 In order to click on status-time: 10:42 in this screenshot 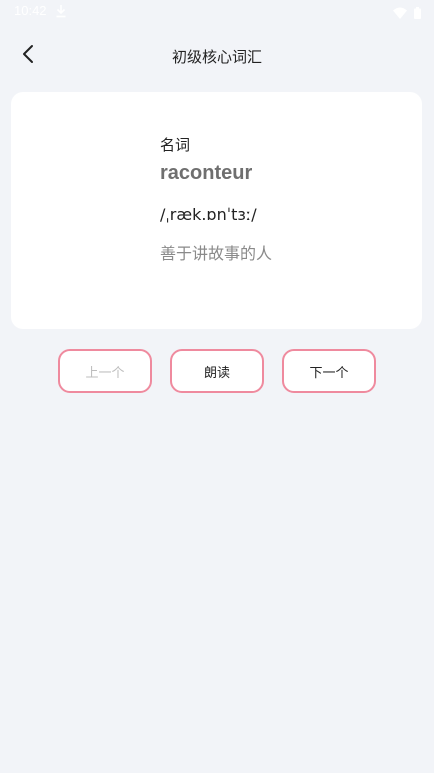, I will do `click(30, 10)`.